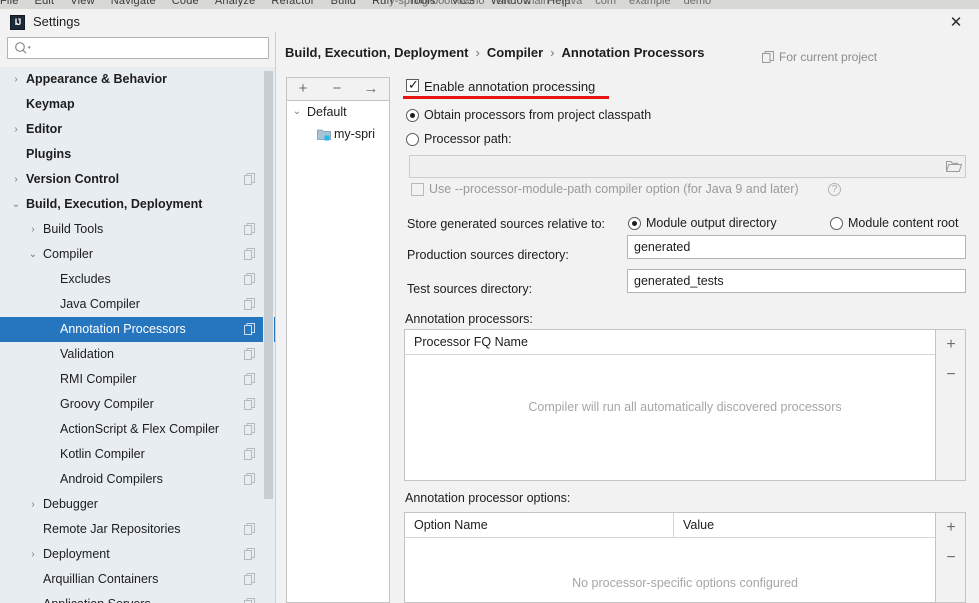  Describe the element at coordinates (137, 429) in the screenshot. I see `sidebar-item-actionscript-flex-compiler: ActionScript & Flex Compiler` at that location.